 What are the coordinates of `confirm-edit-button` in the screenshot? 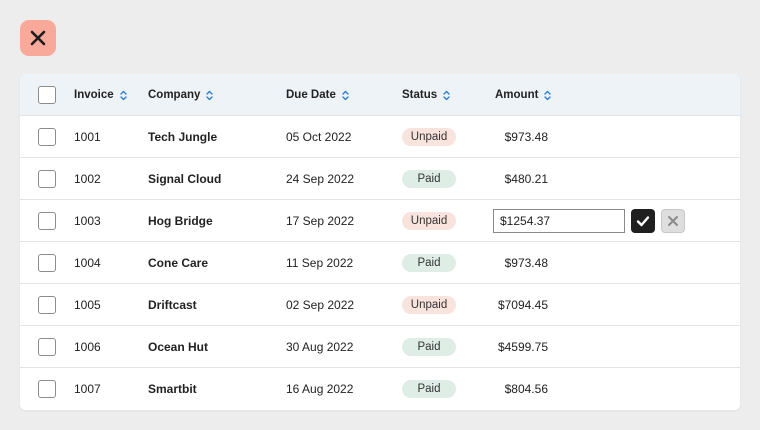 It's located at (643, 221).